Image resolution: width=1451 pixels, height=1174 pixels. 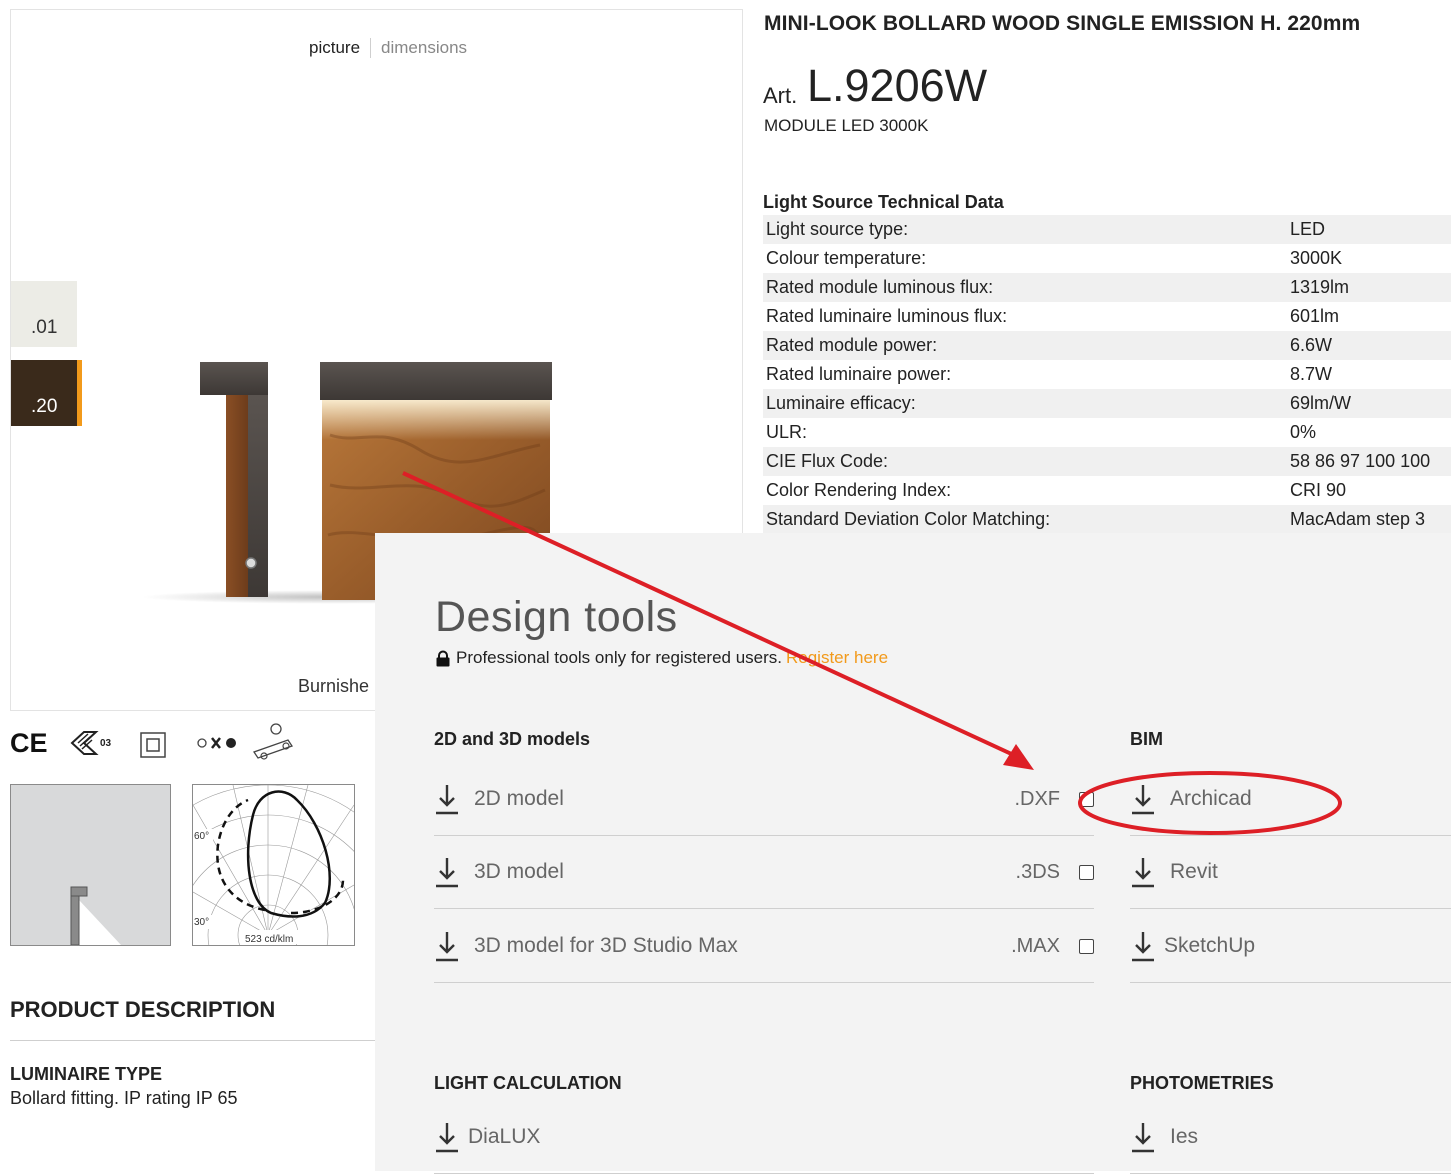 What do you see at coordinates (192, 1040) in the screenshot?
I see `description-divider` at bounding box center [192, 1040].